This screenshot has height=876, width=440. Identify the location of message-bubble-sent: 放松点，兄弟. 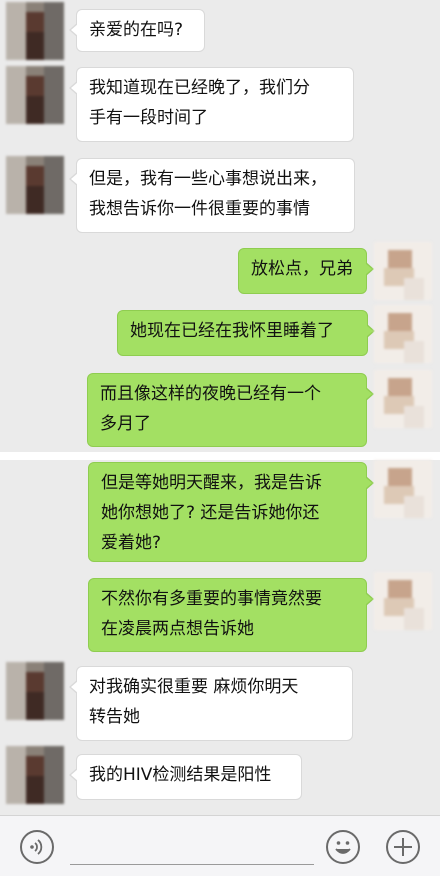
(306, 271).